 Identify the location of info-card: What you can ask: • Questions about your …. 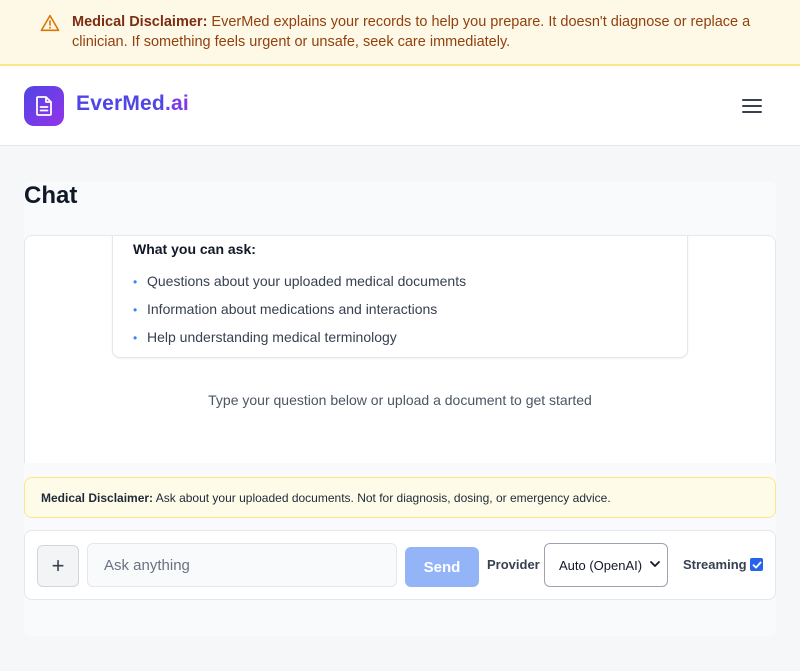
(400, 297).